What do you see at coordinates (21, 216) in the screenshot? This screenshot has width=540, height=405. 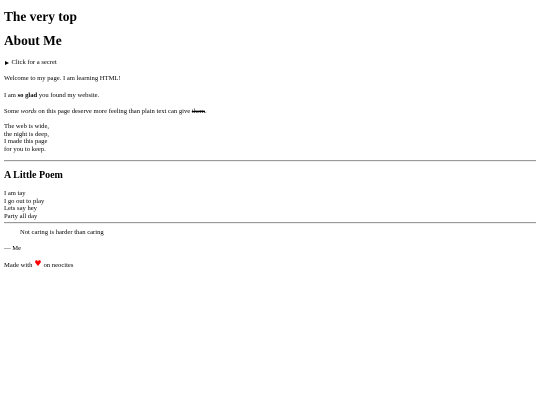 I see `little-poem-line: Party all day` at bounding box center [21, 216].